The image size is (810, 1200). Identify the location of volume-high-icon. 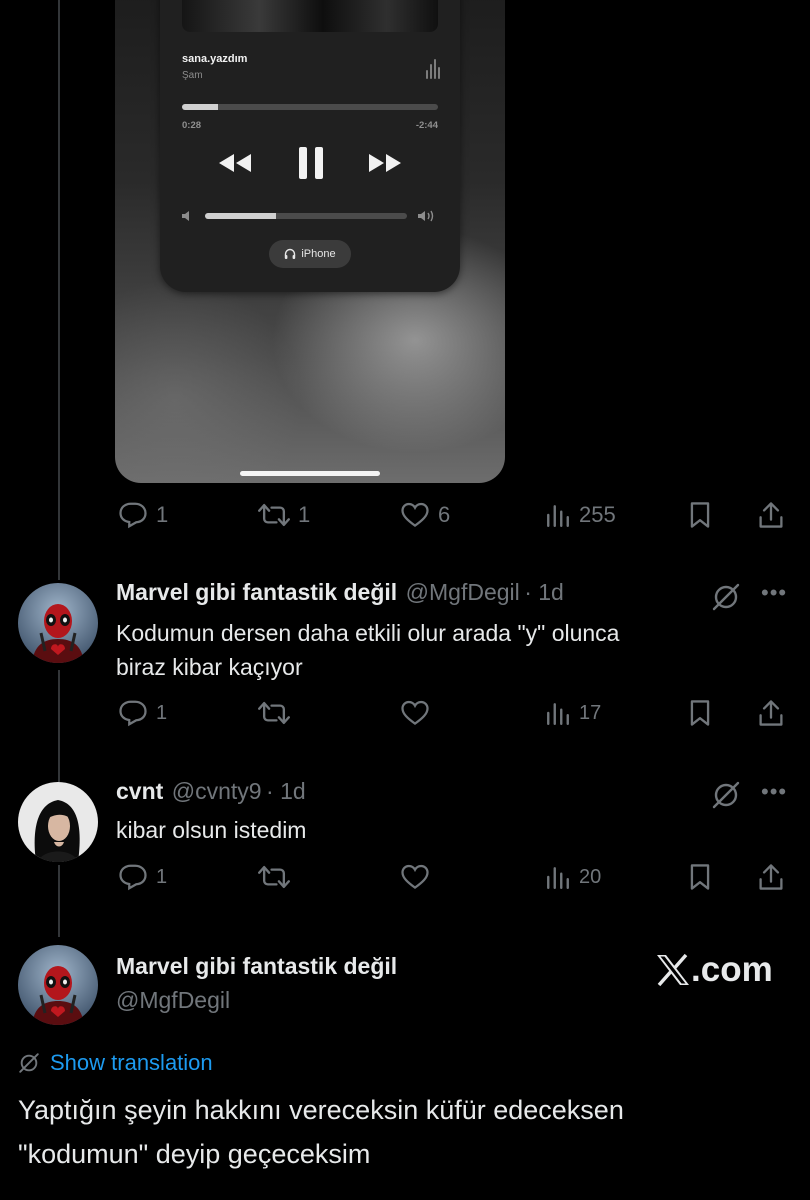
(426, 216).